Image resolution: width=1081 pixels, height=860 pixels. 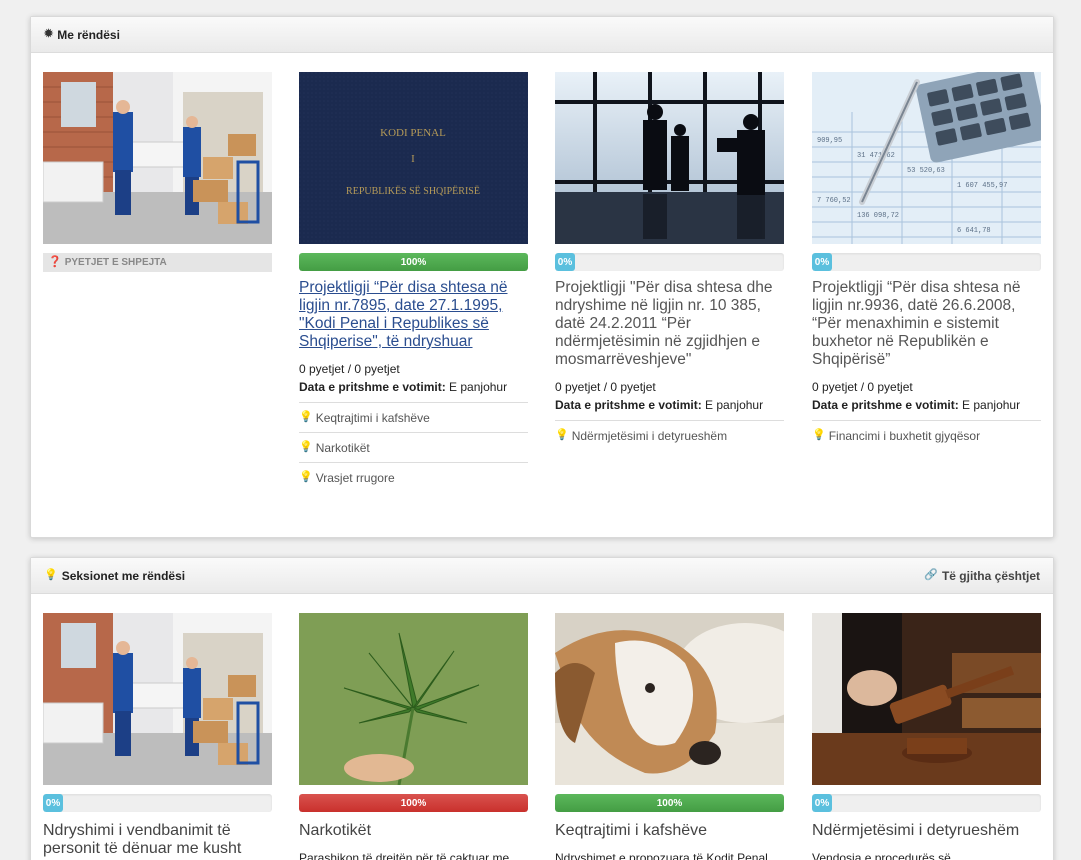 I want to click on tag-list: 💡 Financimi i buxhetit gjyqësor, so click(x=926, y=435).